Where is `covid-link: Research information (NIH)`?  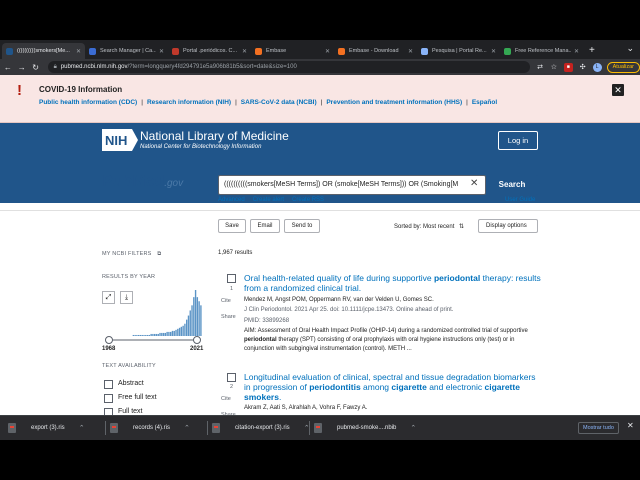
covid-link: Research information (NIH) is located at coordinates (189, 102).